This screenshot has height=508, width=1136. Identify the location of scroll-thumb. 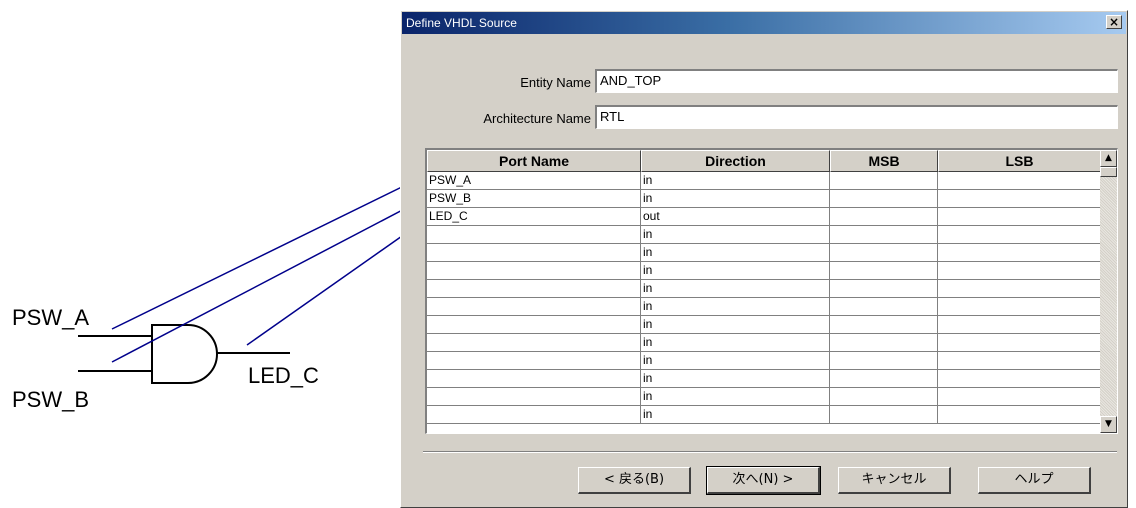
(1108, 172).